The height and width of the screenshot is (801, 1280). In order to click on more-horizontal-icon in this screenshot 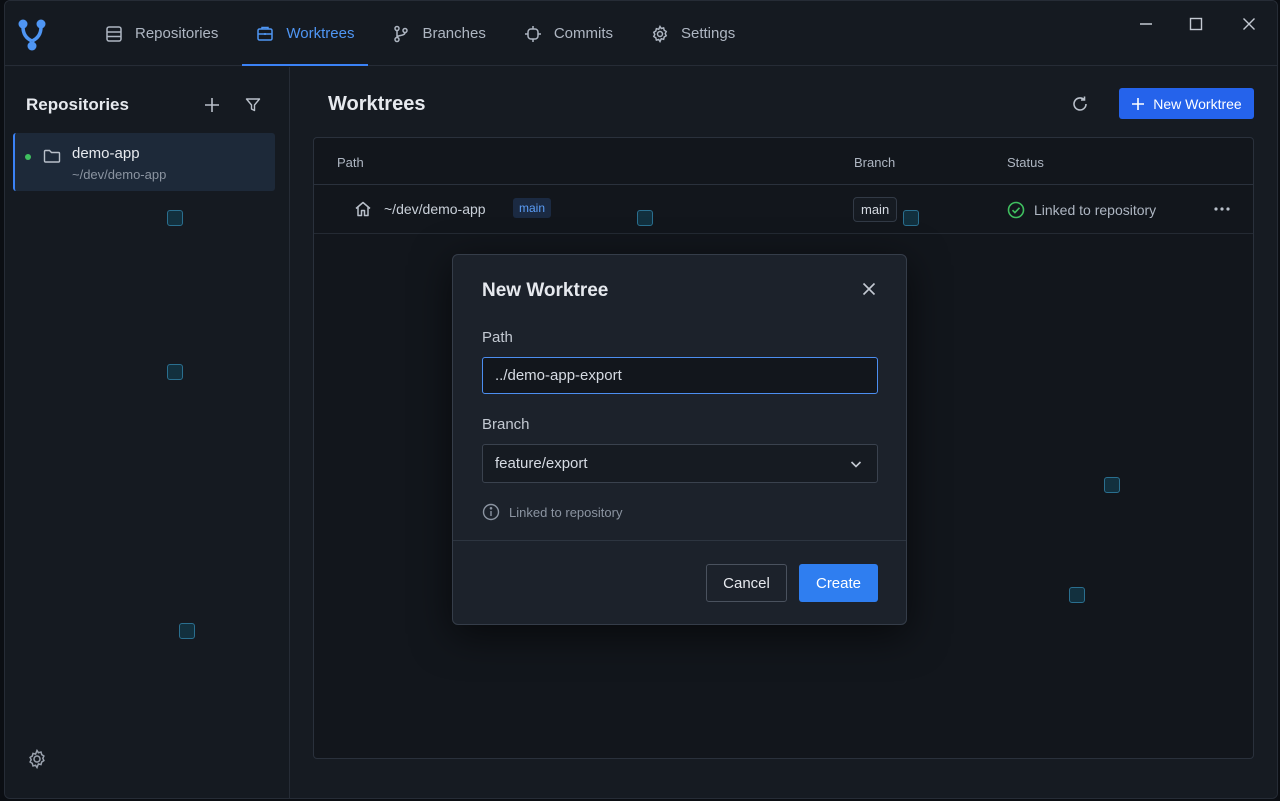, I will do `click(1222, 209)`.